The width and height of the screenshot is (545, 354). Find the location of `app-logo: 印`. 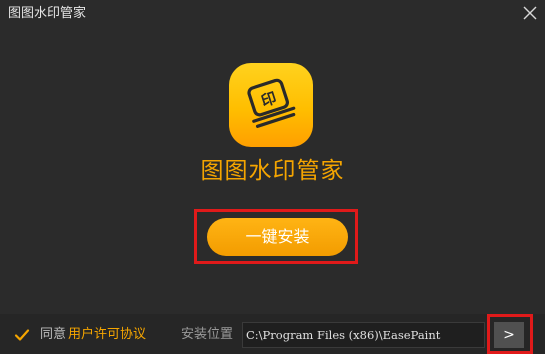

app-logo: 印 is located at coordinates (271, 105).